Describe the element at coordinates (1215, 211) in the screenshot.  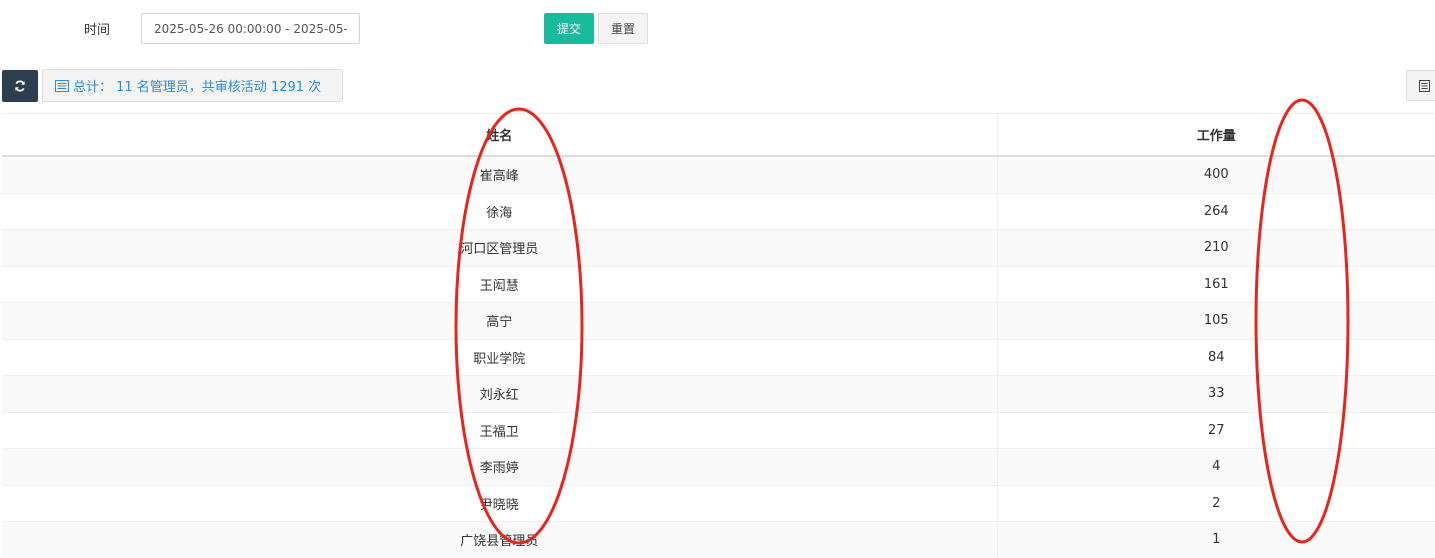
I see `workload-cell: 264` at that location.